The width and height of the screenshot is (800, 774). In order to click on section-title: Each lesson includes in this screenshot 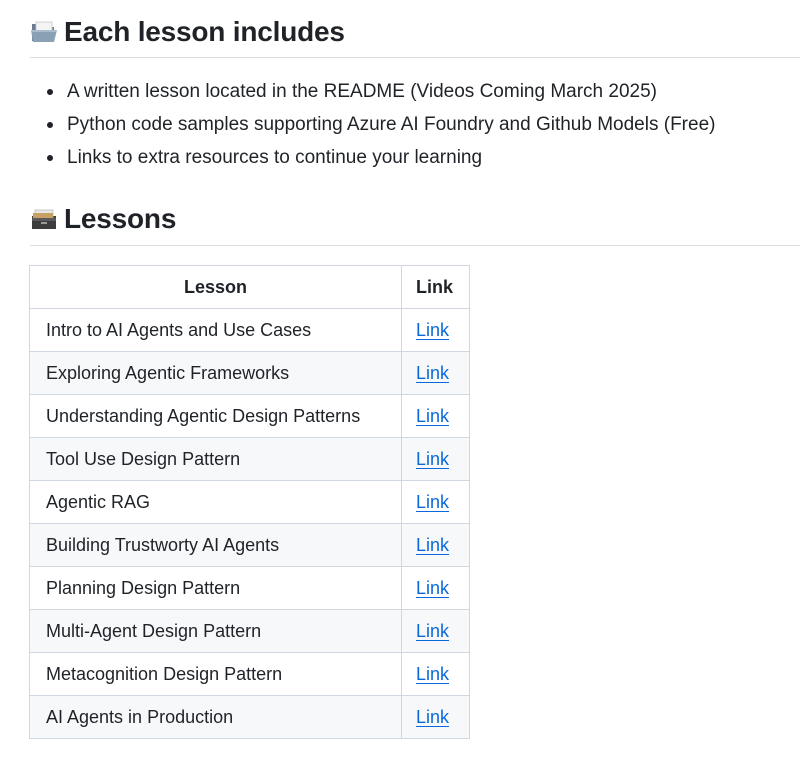, I will do `click(204, 31)`.